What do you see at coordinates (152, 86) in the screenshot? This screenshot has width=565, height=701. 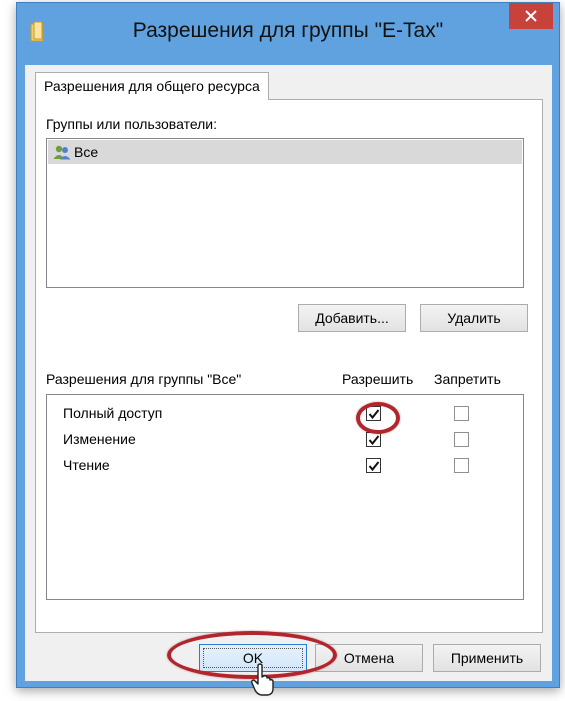 I see `tab-share-permissions: Разрешения для общего ресурса` at bounding box center [152, 86].